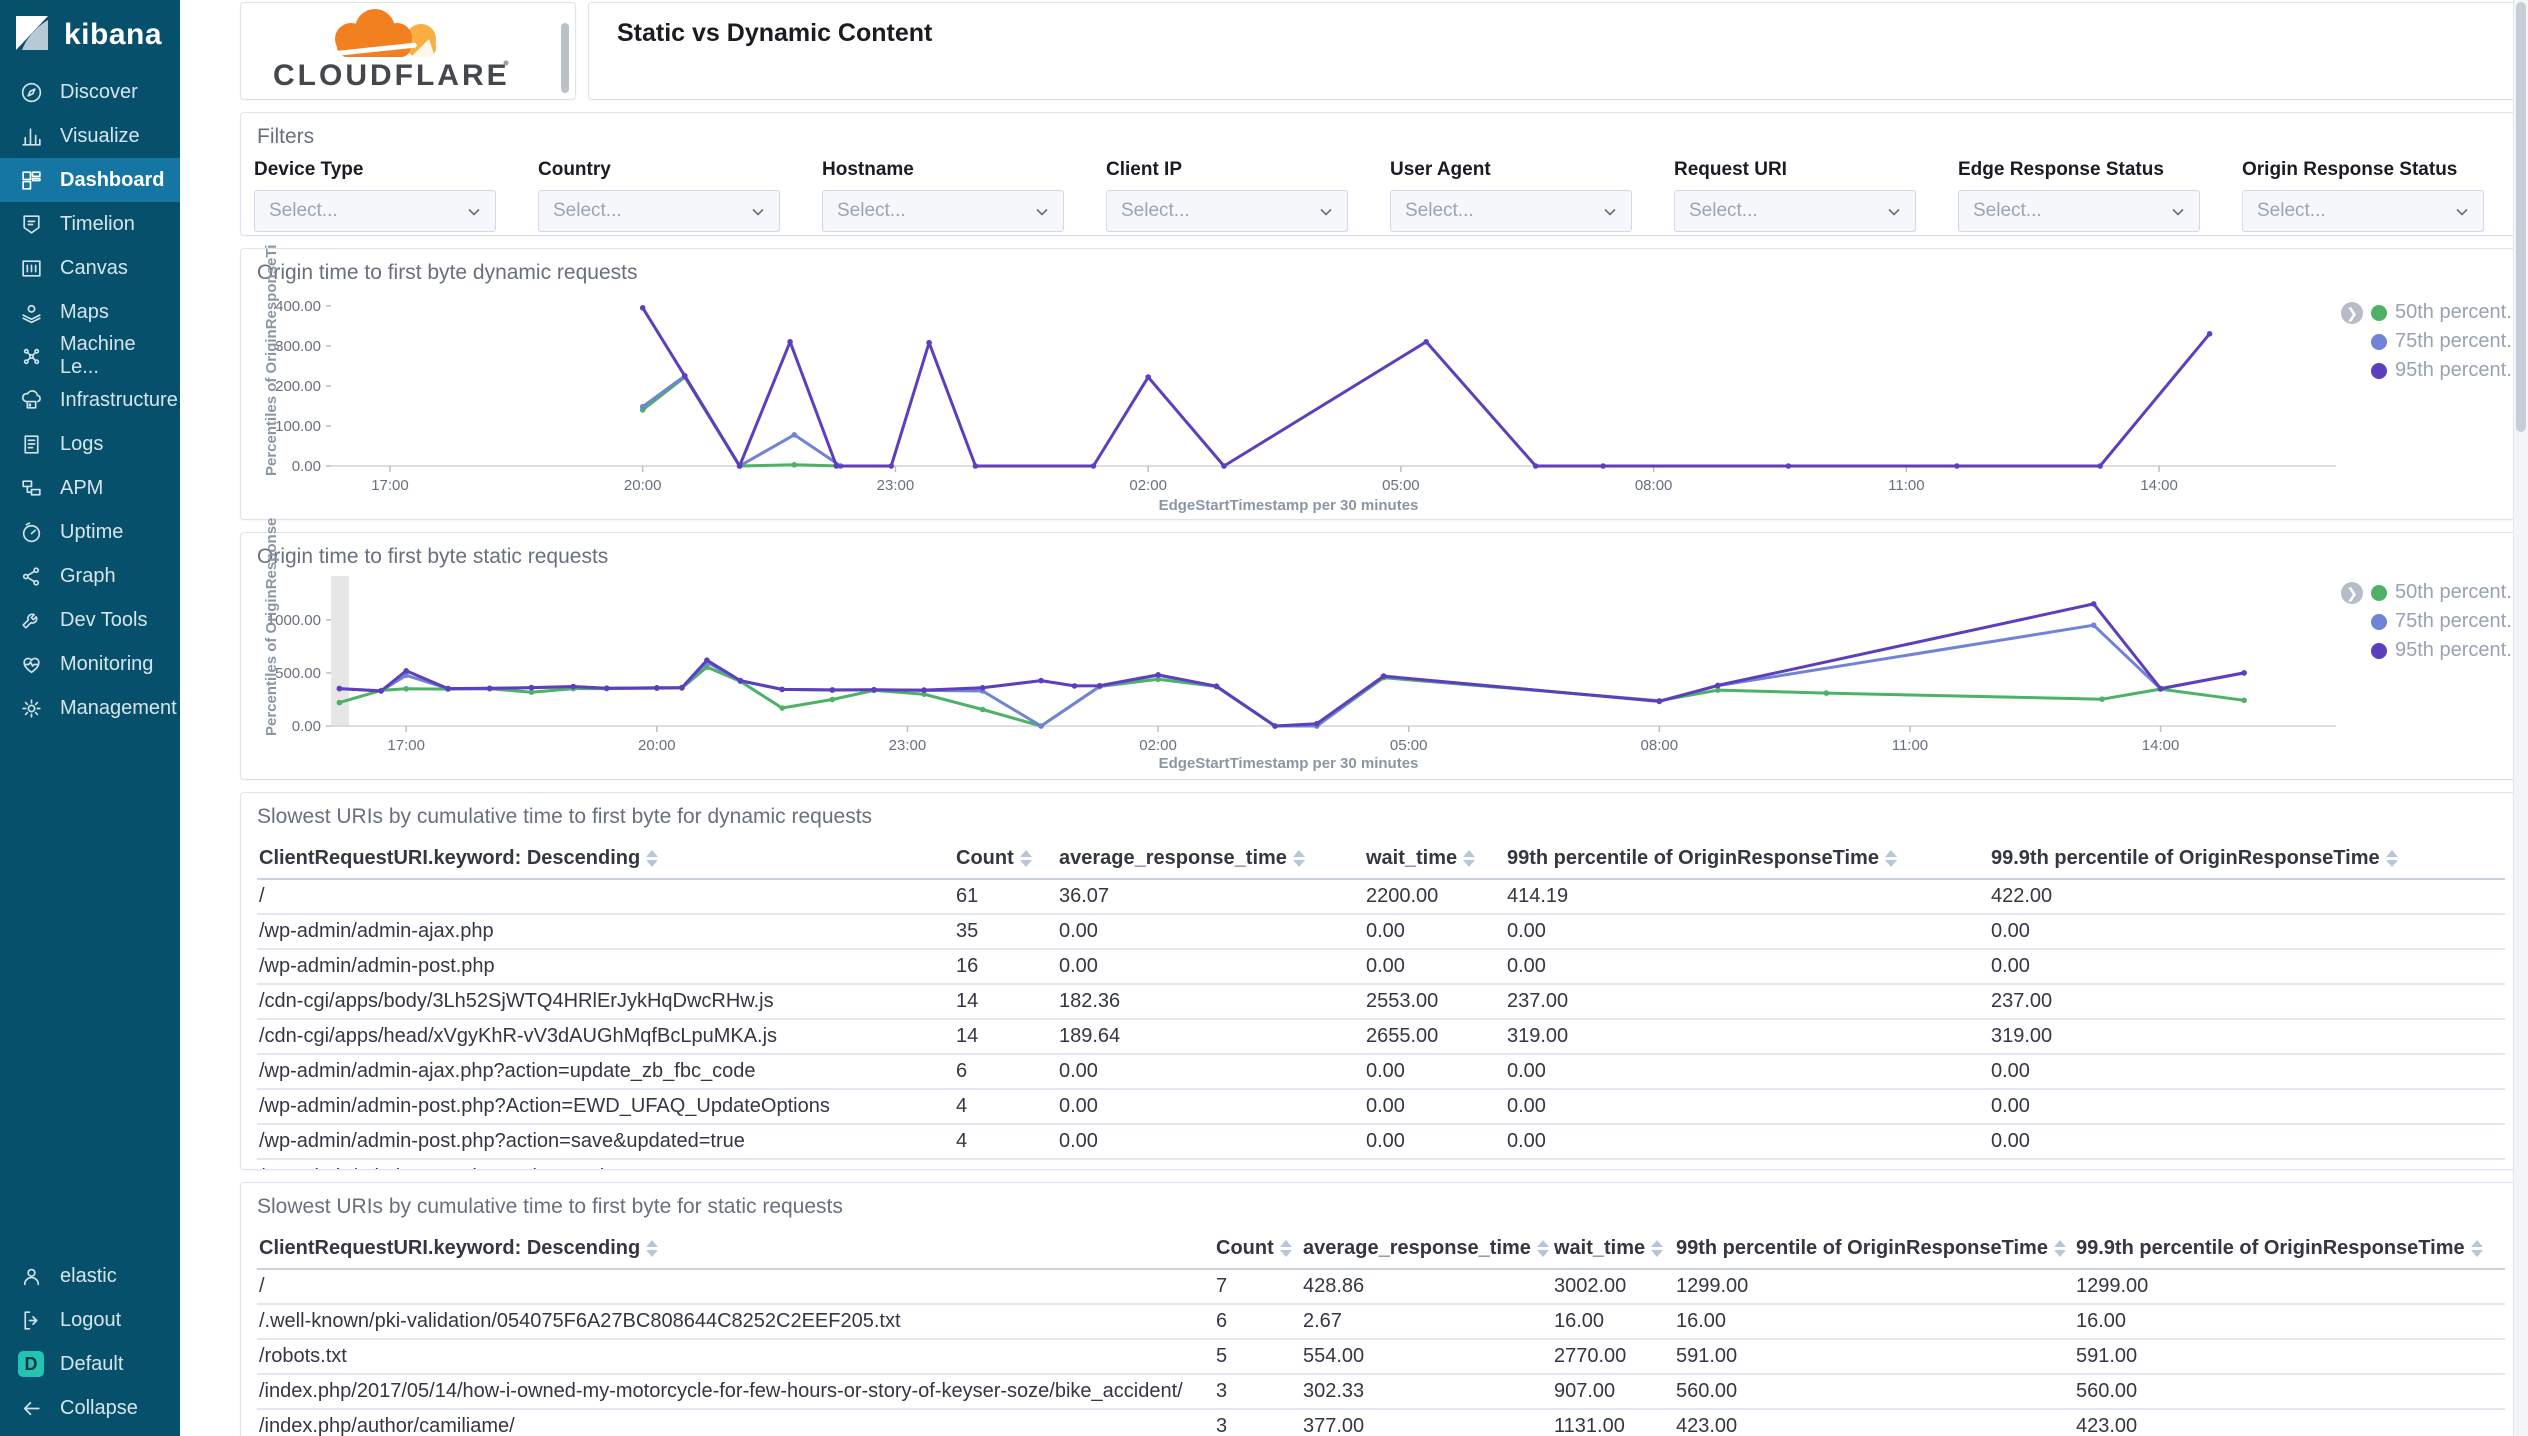  What do you see at coordinates (406, 745) in the screenshot?
I see `svg-text: 17:00` at bounding box center [406, 745].